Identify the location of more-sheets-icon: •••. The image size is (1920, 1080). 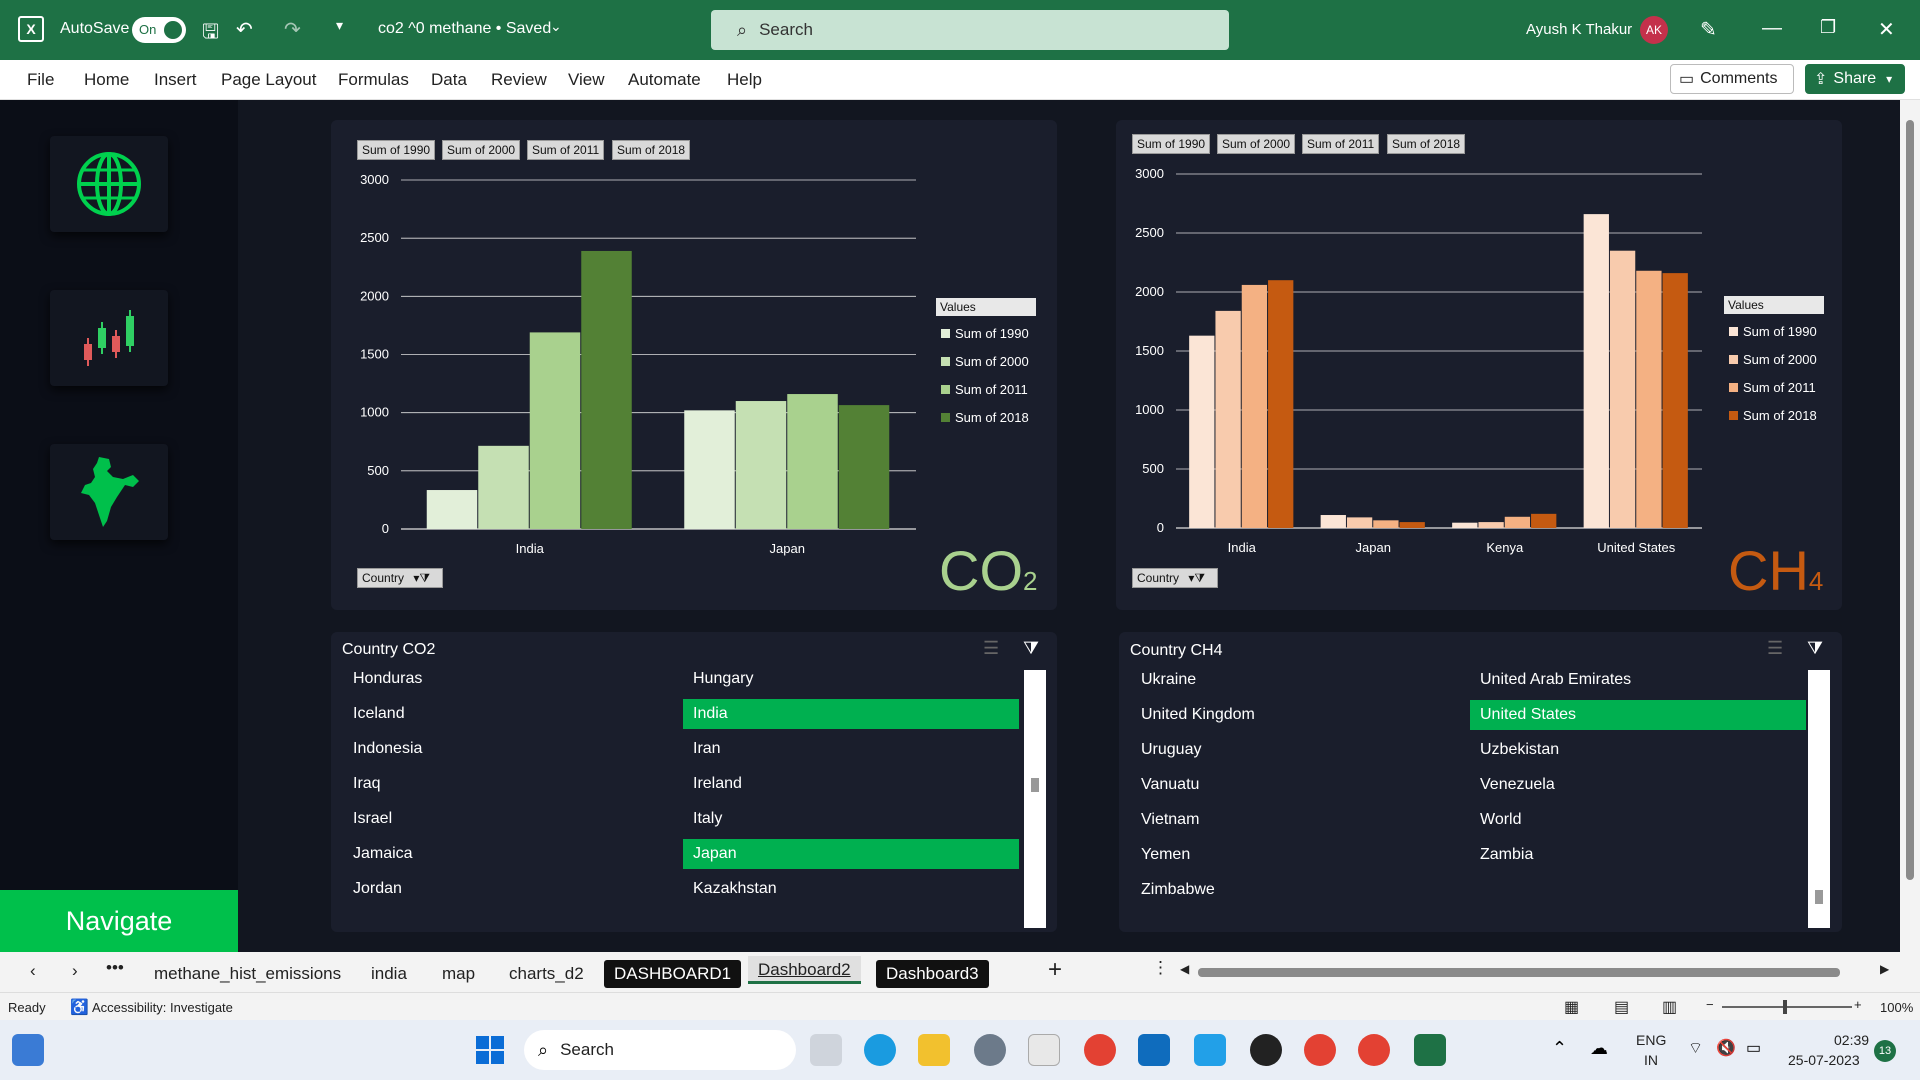
(115, 968).